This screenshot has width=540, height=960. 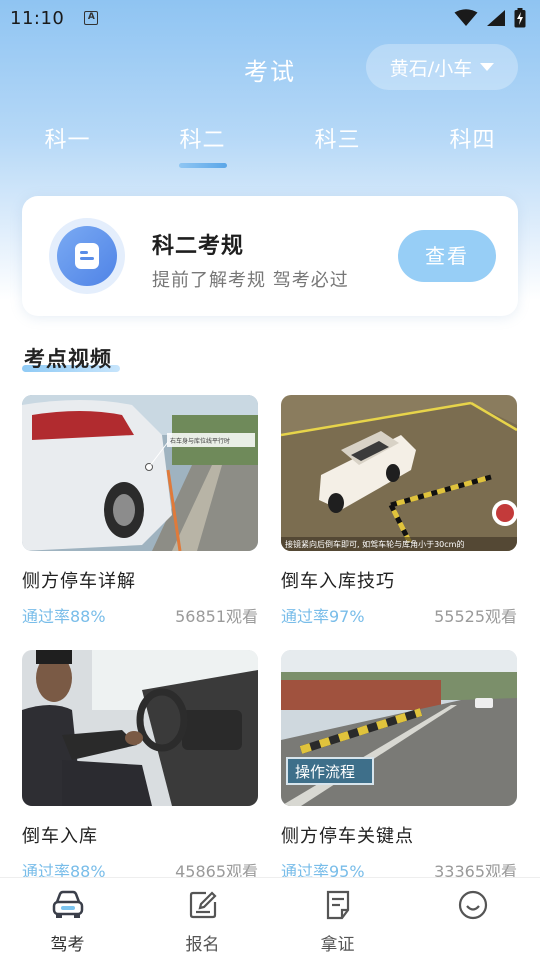 What do you see at coordinates (68, 905) in the screenshot?
I see `car-icon` at bounding box center [68, 905].